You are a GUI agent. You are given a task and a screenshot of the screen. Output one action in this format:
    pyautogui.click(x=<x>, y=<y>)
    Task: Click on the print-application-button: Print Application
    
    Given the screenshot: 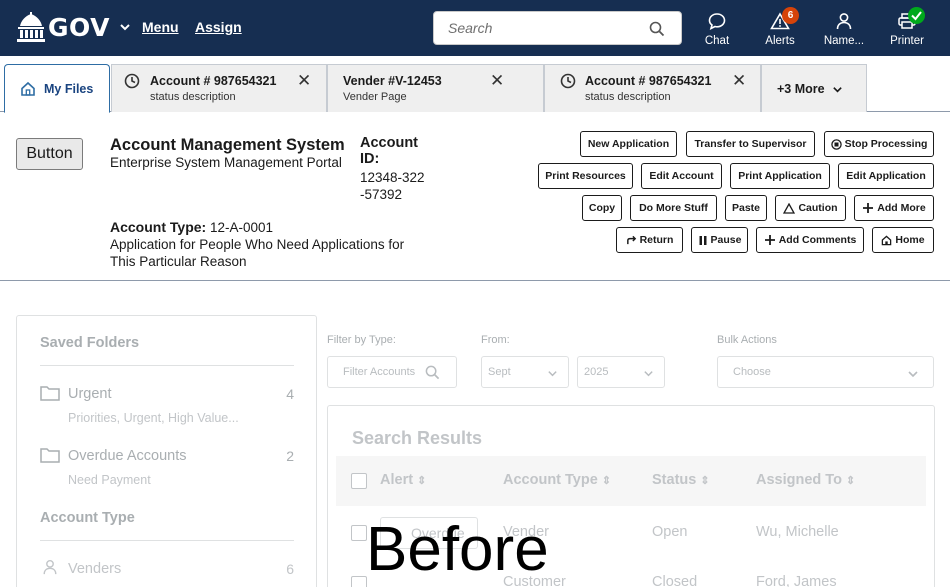 What is the action you would take?
    pyautogui.click(x=780, y=176)
    